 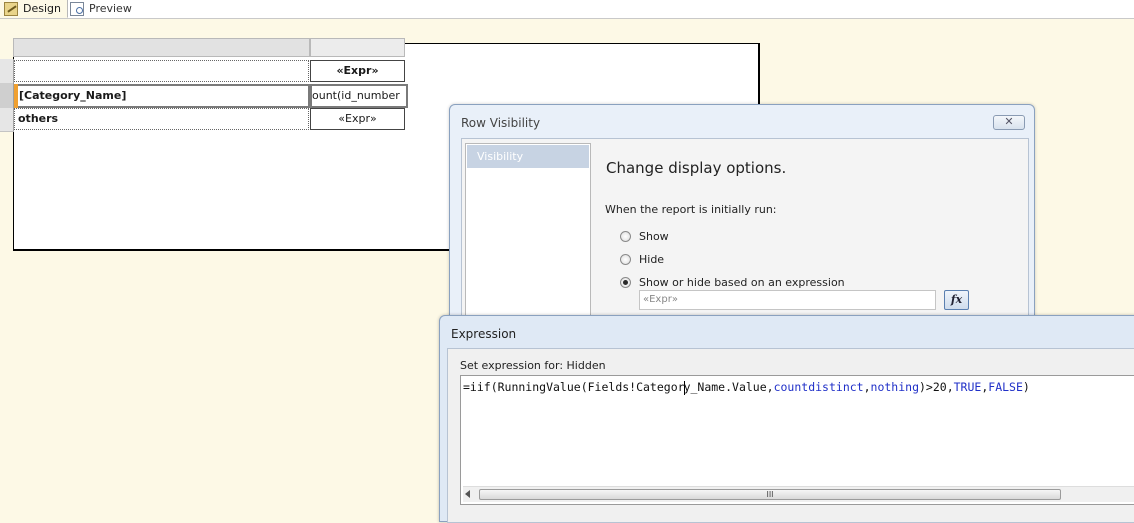 What do you see at coordinates (567, 9) in the screenshot?
I see `view-tab-bar: Design Preview` at bounding box center [567, 9].